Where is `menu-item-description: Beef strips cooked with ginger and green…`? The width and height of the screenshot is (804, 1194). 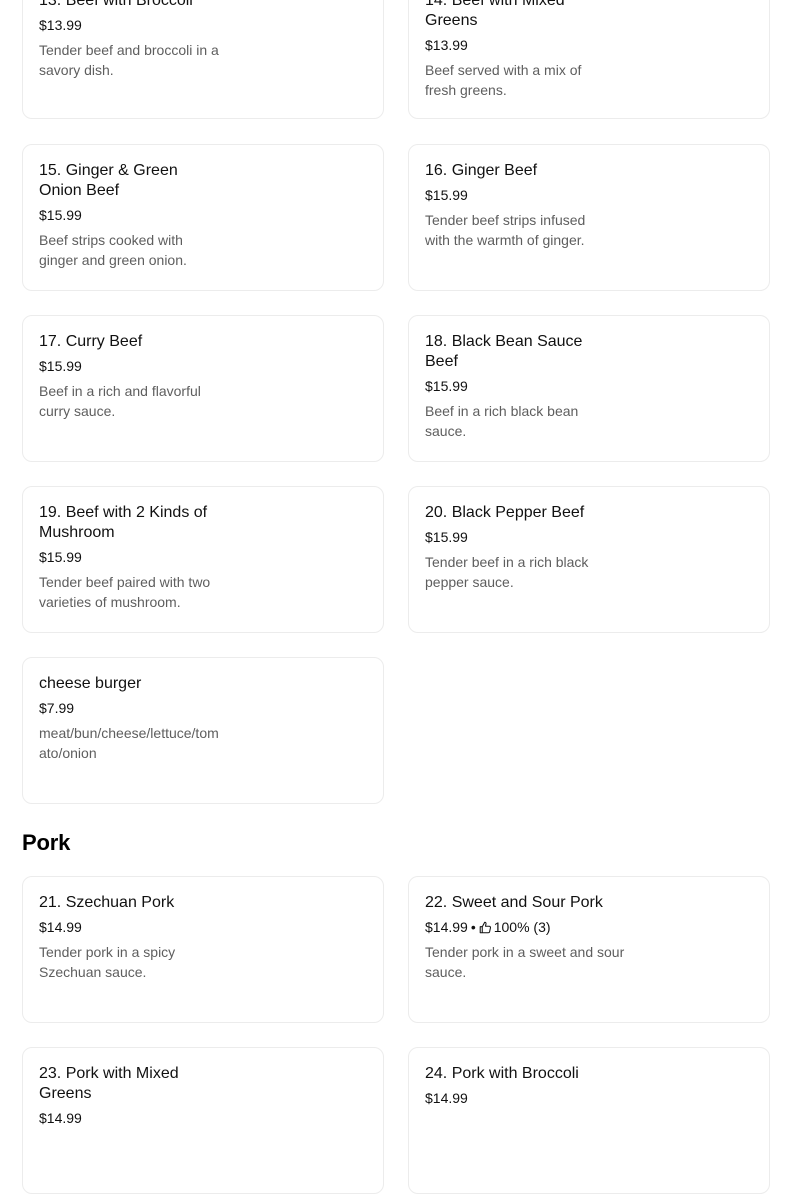 menu-item-description: Beef strips cooked with ginger and green… is located at coordinates (113, 250).